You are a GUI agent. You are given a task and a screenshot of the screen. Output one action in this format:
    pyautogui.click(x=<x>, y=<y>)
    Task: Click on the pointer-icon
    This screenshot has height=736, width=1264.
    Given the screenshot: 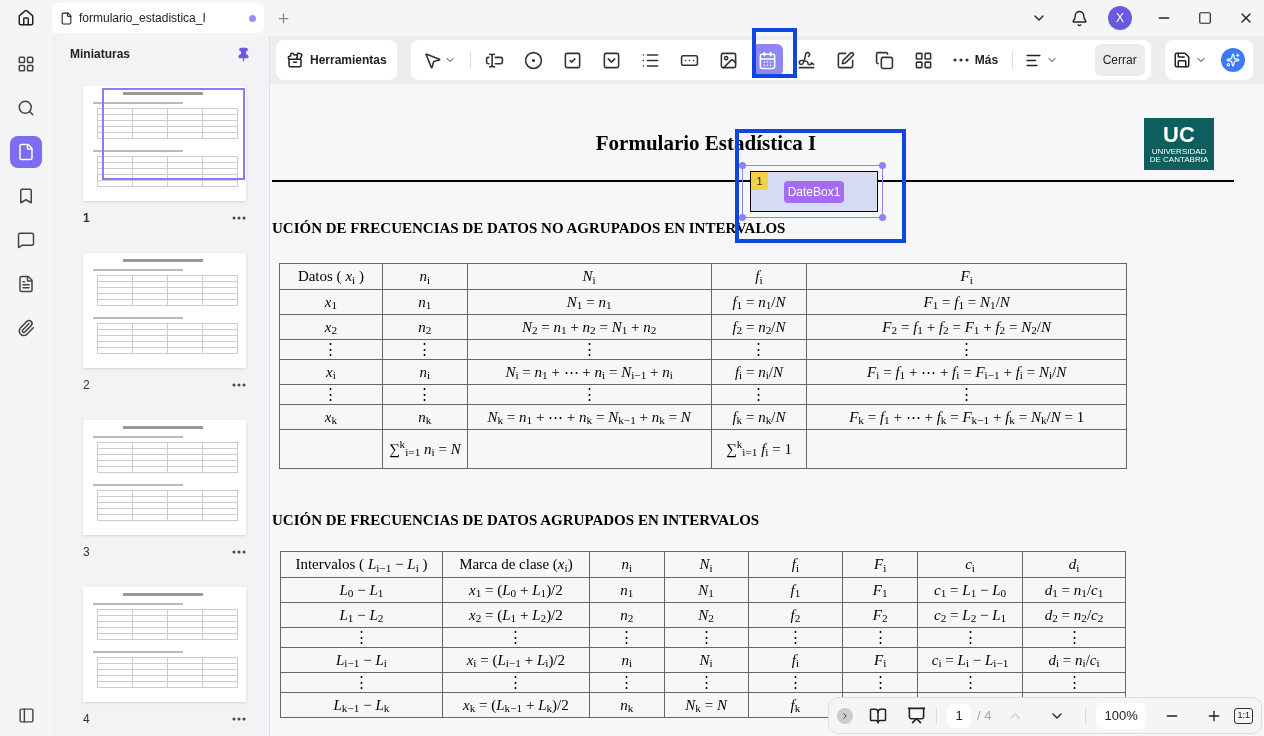 What is the action you would take?
    pyautogui.click(x=432, y=60)
    